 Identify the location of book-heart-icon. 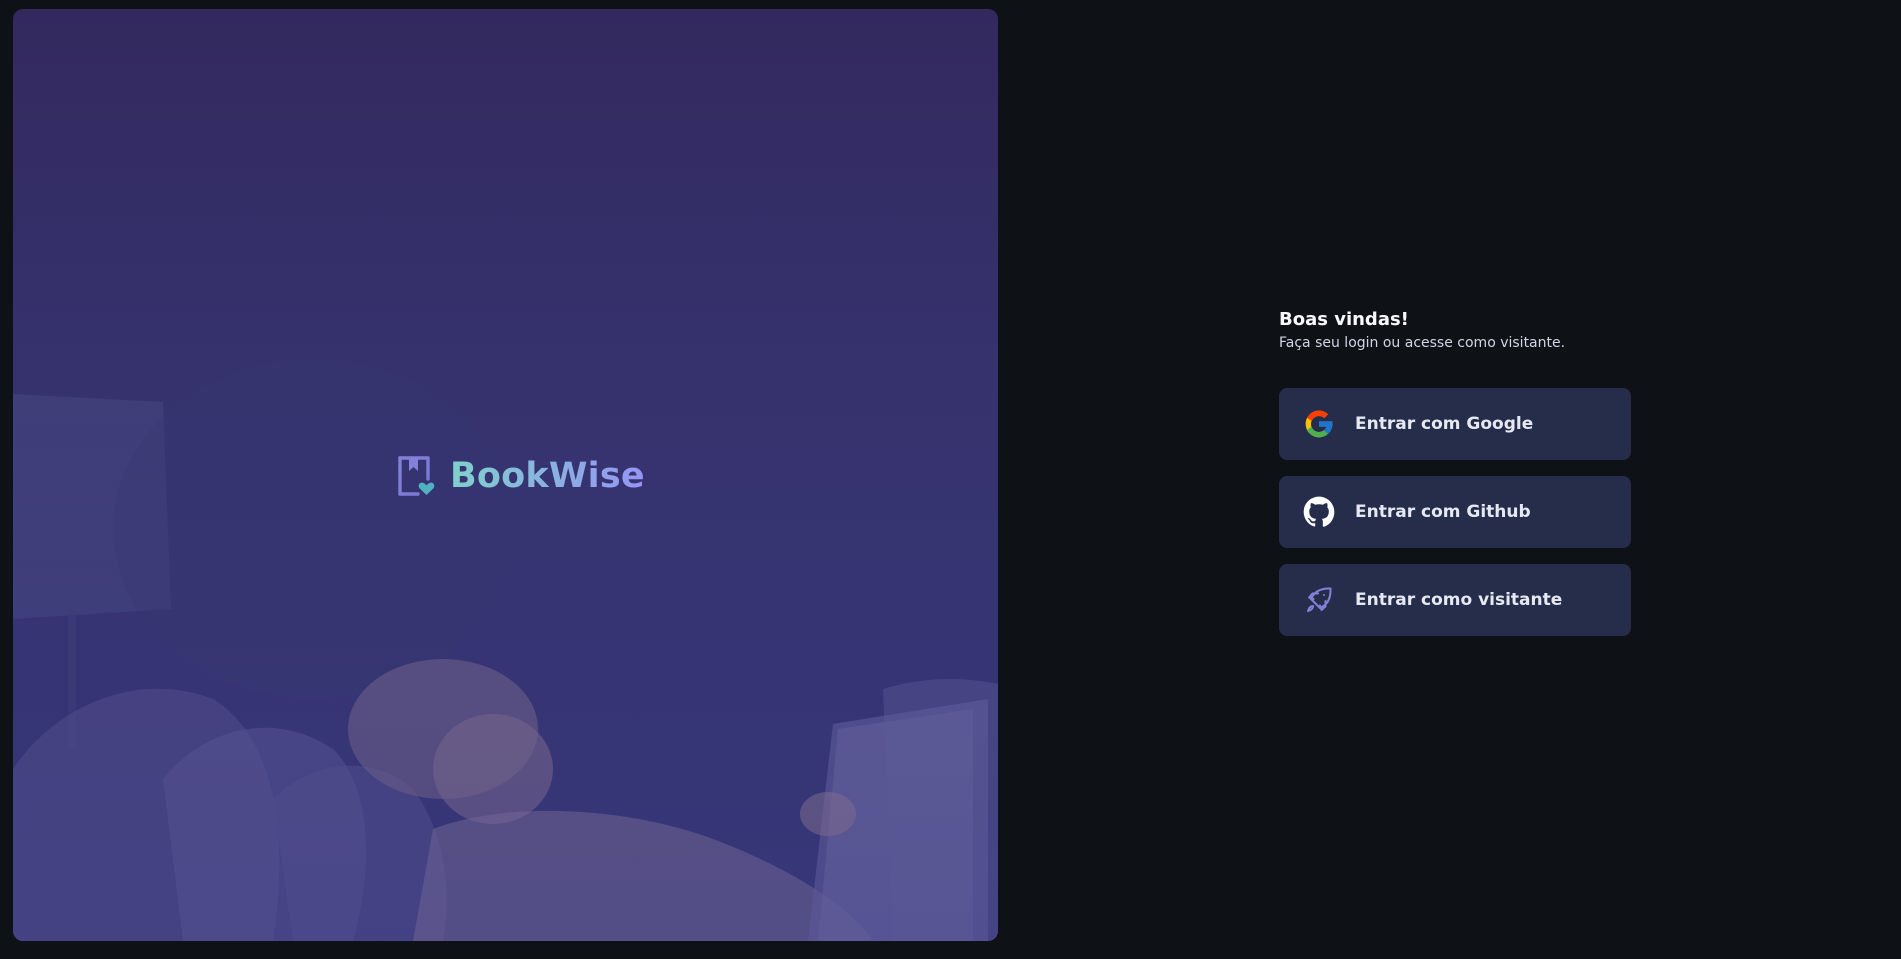
(416, 476).